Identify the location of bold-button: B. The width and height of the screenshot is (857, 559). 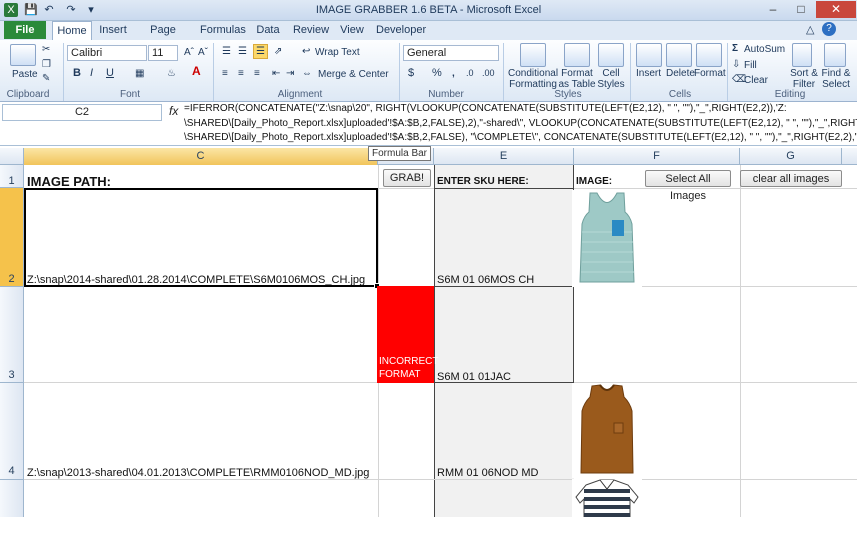
(77, 73).